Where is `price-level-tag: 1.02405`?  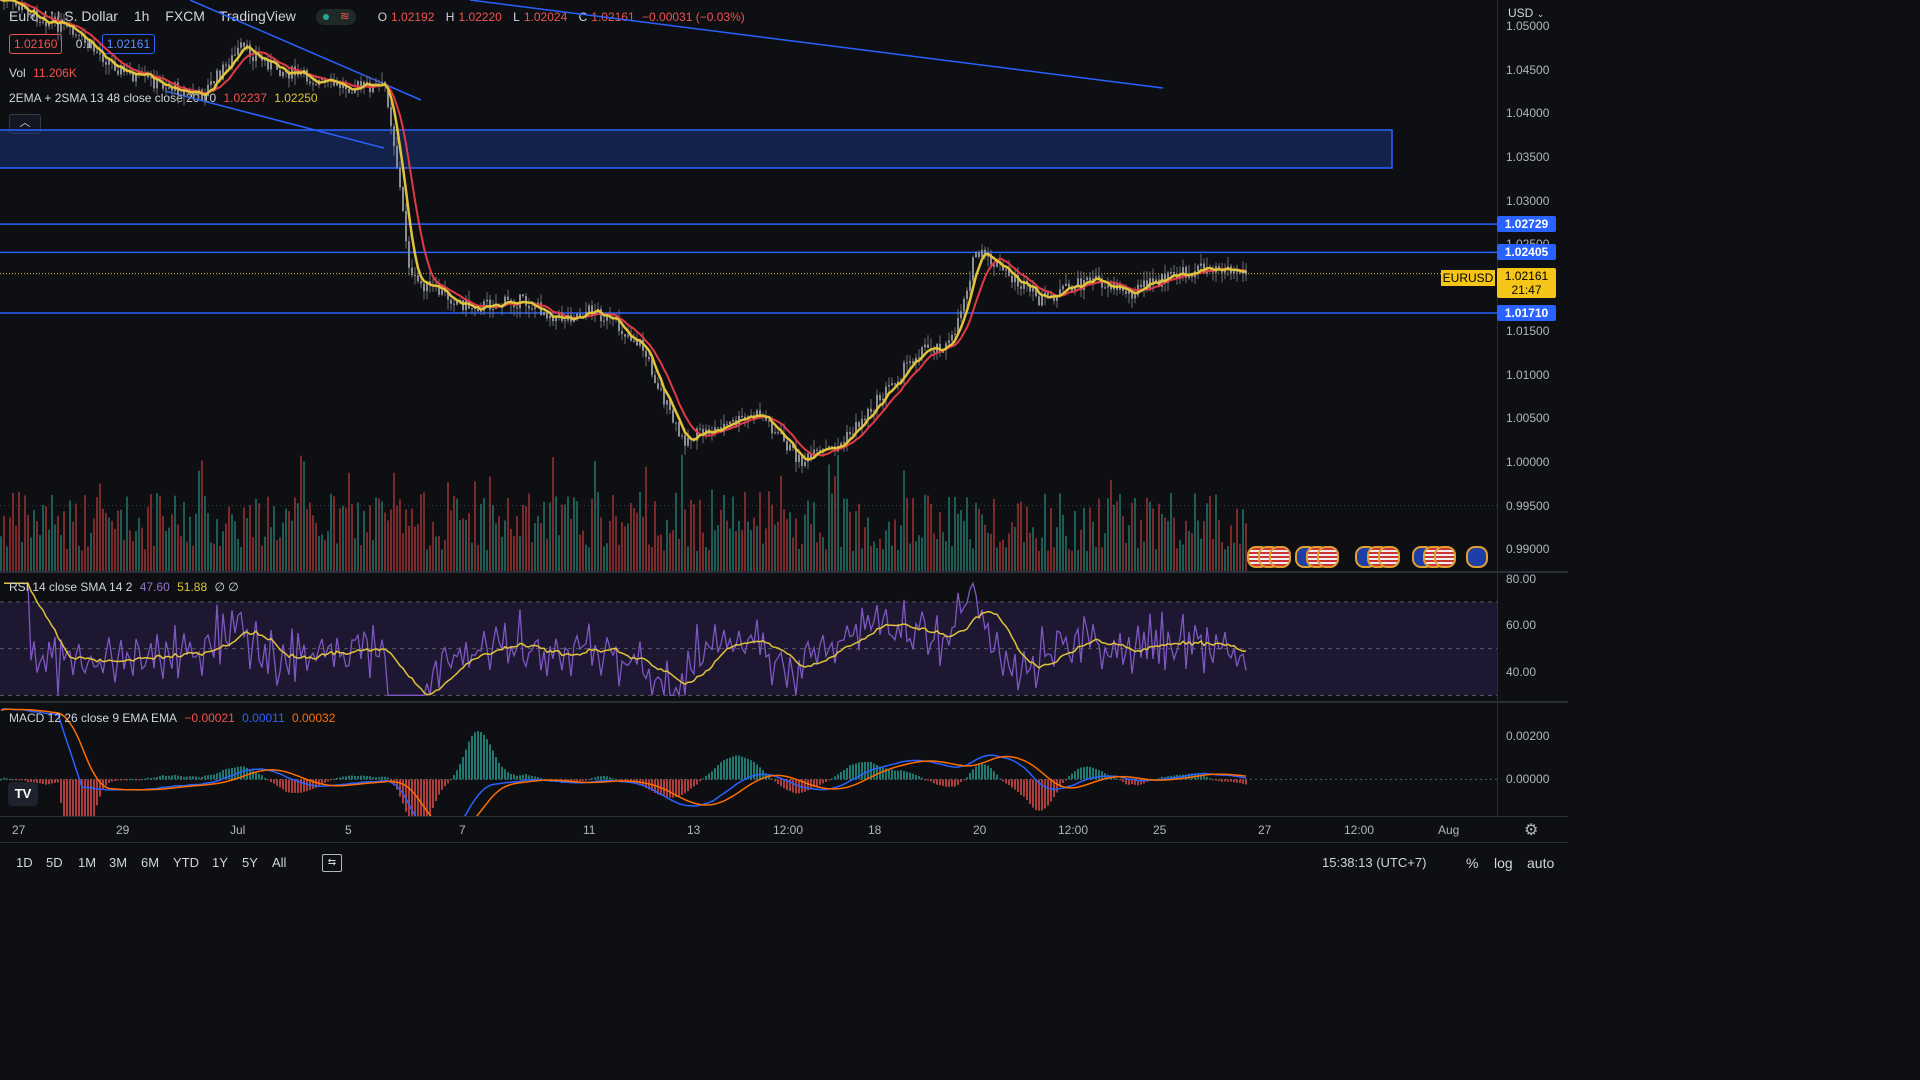 price-level-tag: 1.02405 is located at coordinates (1526, 252).